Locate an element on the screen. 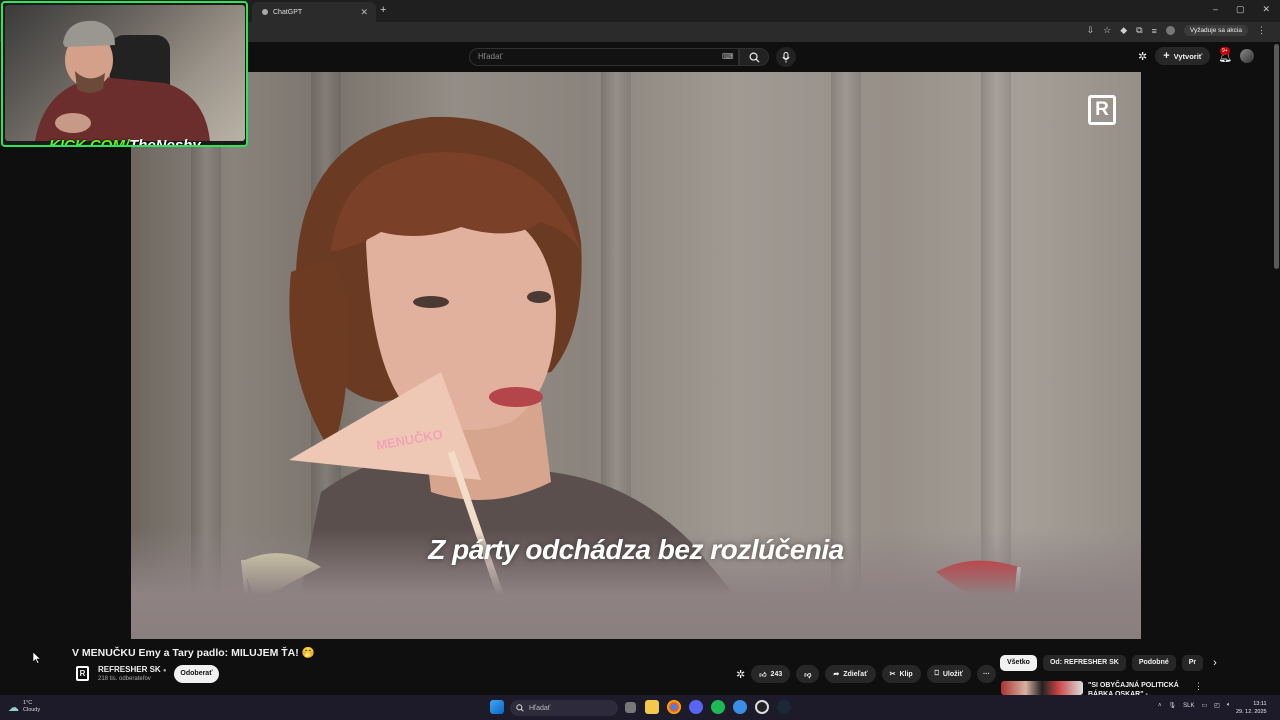 Image resolution: width=1280 pixels, height=720 pixels. extensions-puzzle-icon: ⧉ is located at coordinates (1139, 30).